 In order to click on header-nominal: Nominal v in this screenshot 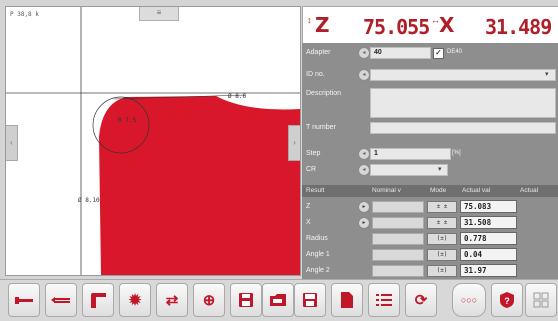, I will do `click(386, 190)`.